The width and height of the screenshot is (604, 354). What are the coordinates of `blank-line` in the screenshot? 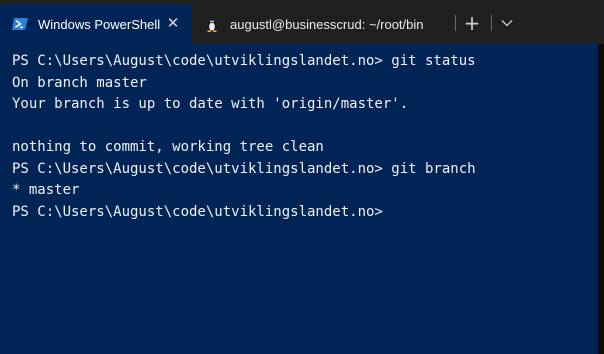 It's located at (244, 127).